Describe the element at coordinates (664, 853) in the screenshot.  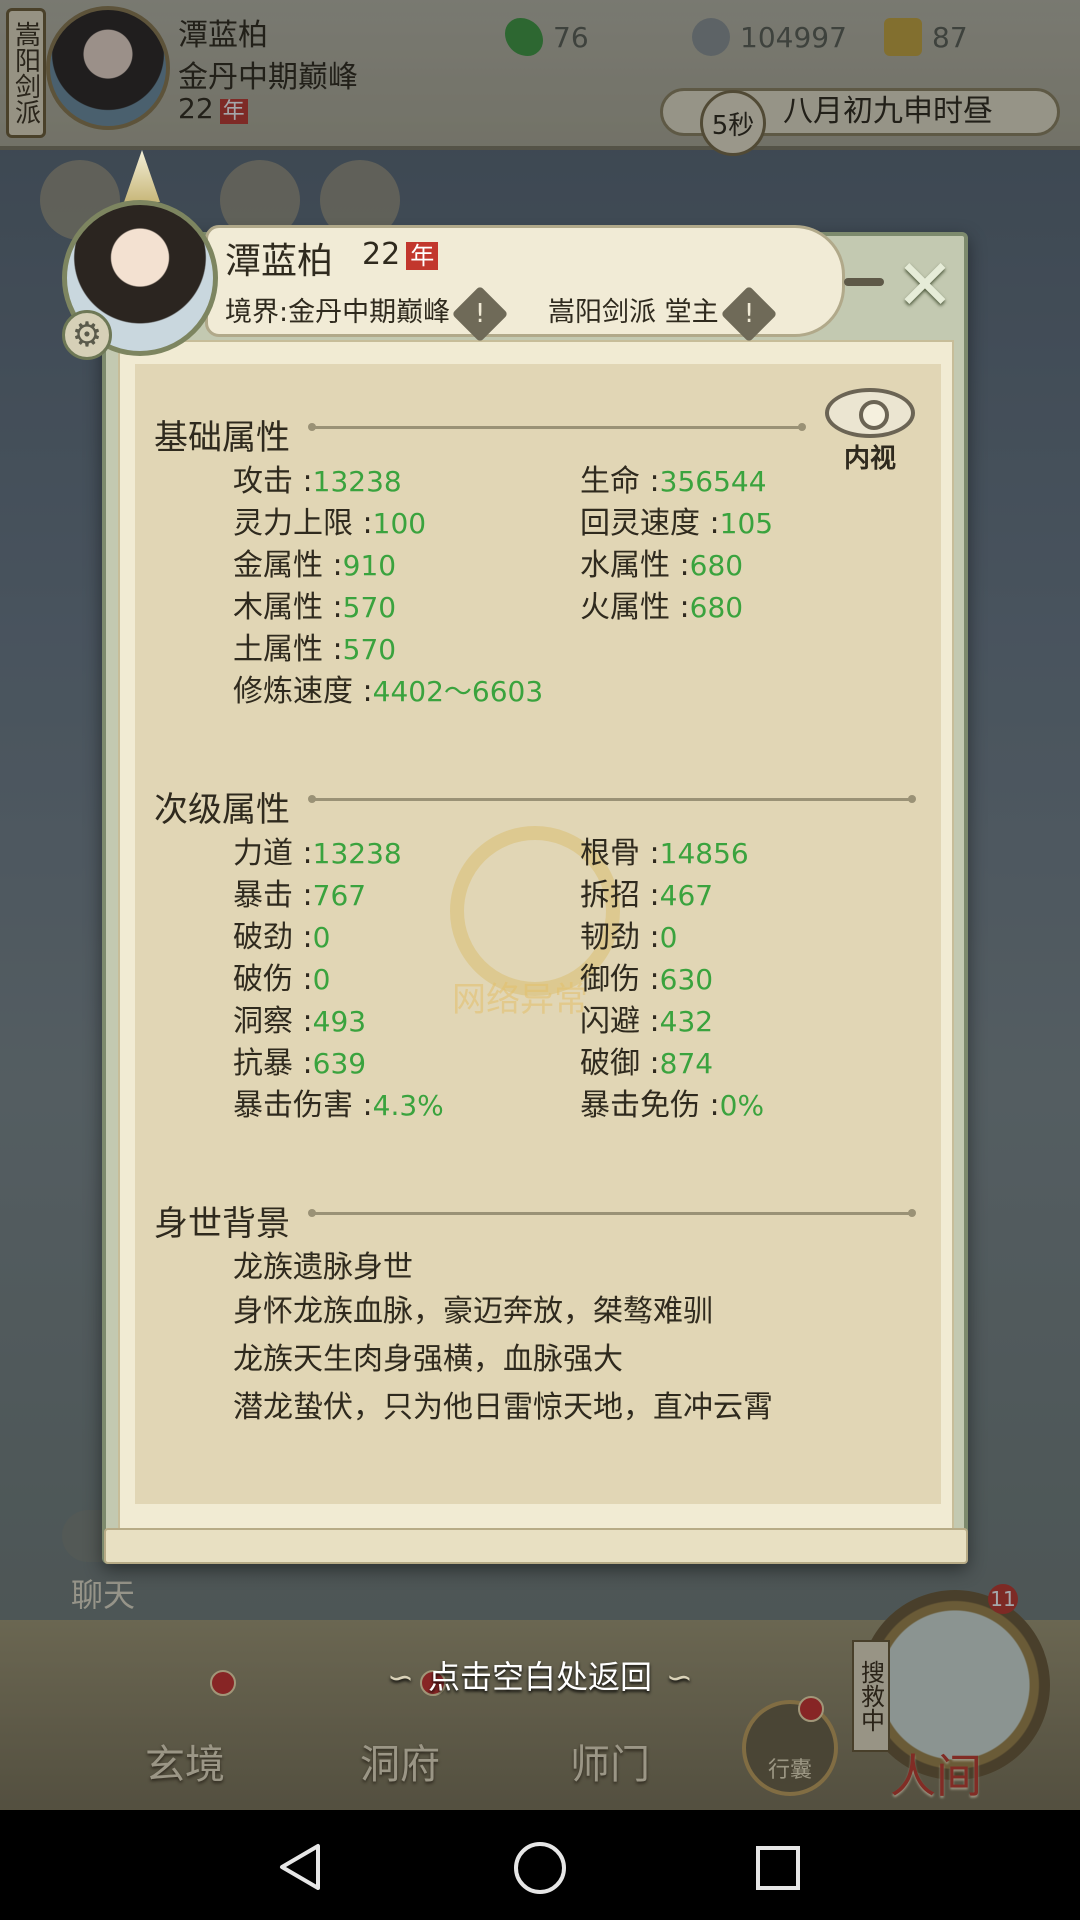
I see `stat-row: 根骨 :14856` at that location.